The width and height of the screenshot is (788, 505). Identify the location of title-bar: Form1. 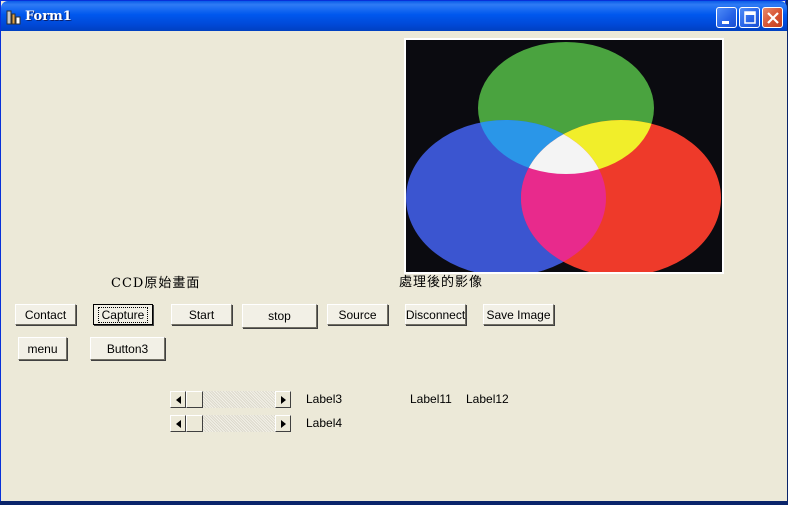
(394, 16).